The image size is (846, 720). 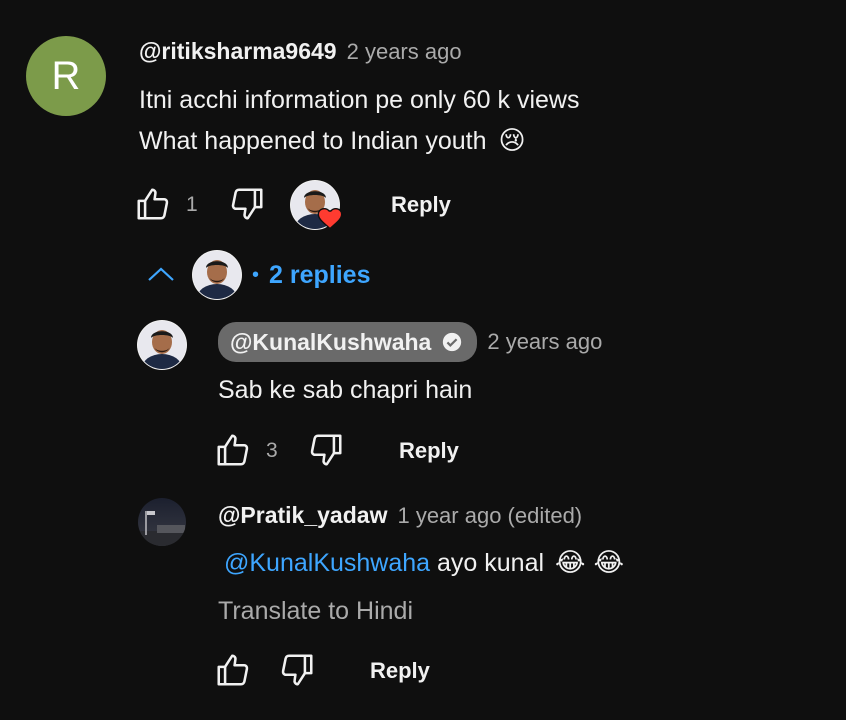 I want to click on reply-2-avatar, so click(x=162, y=524).